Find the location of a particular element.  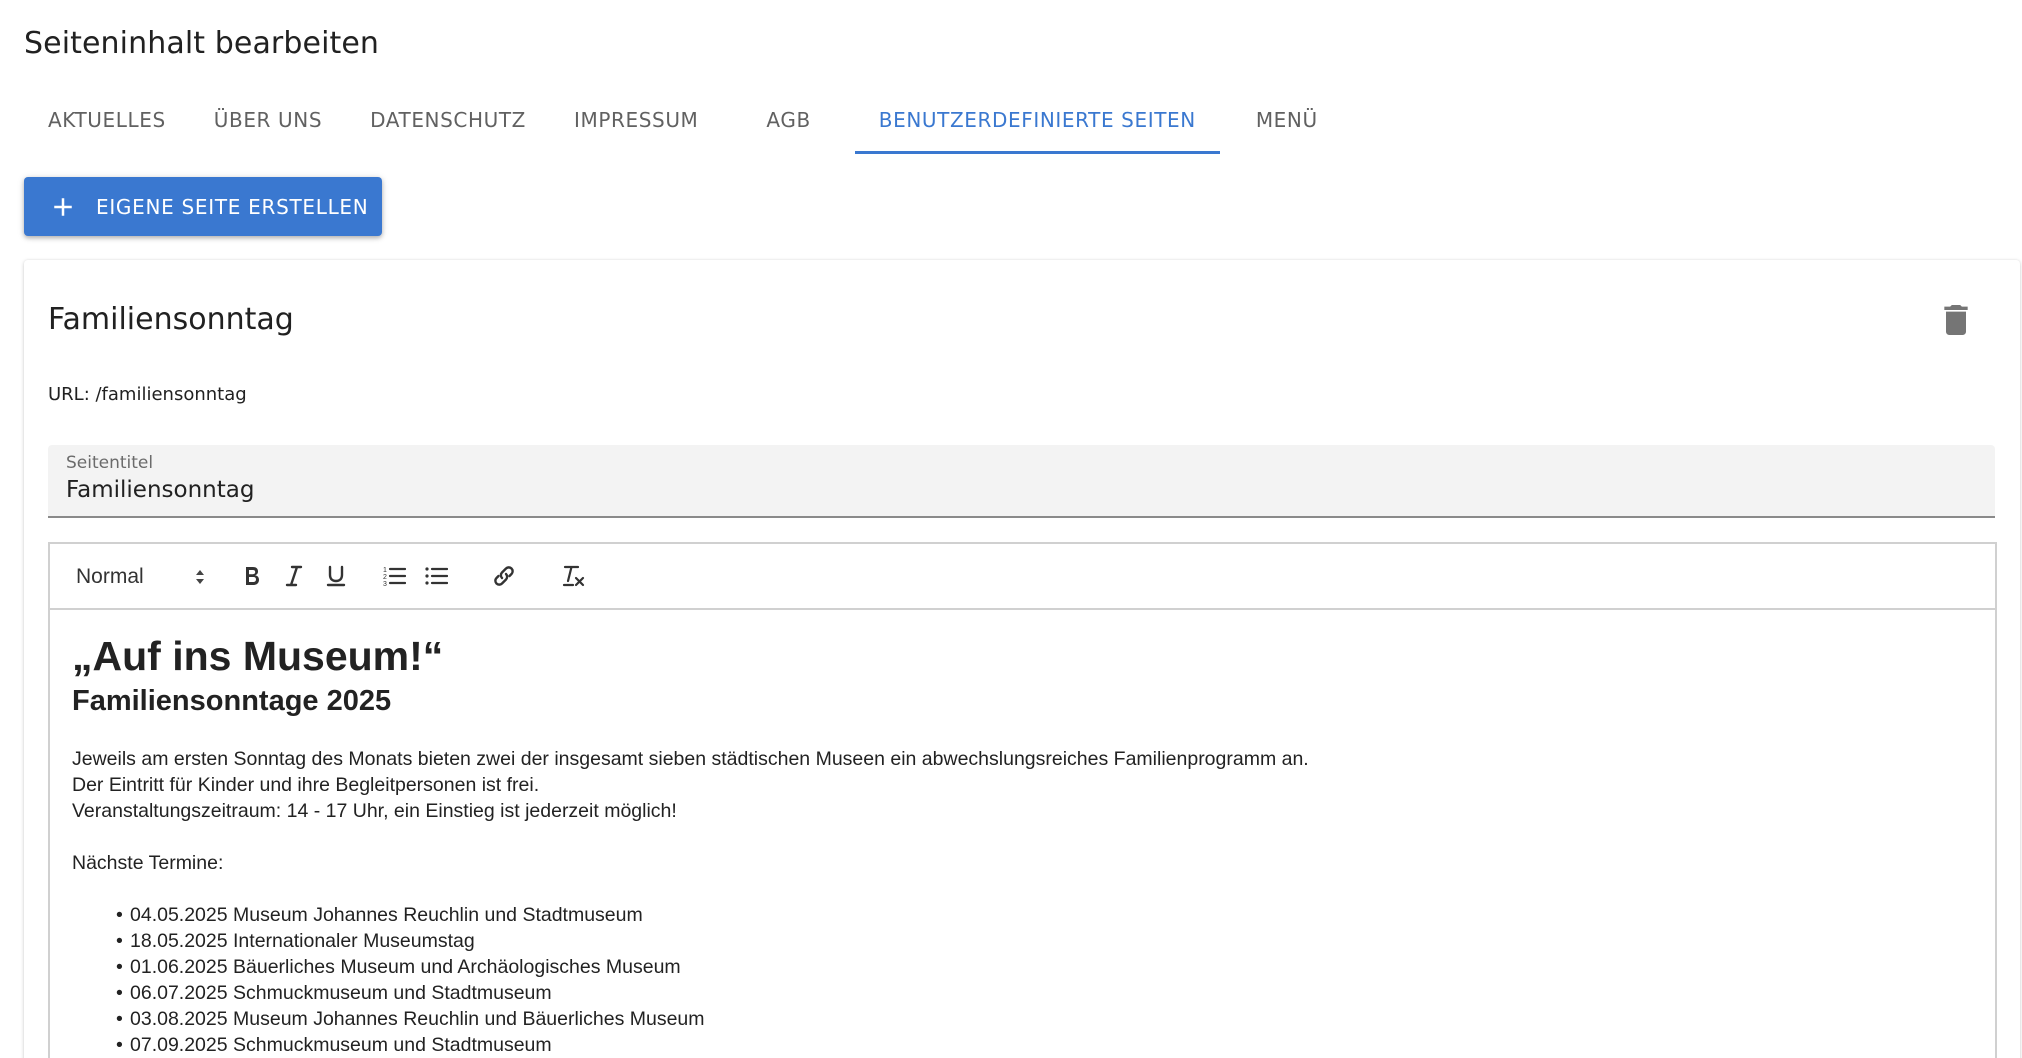

list-item: 06.07.2025 Schmuckmuseum und Stadtmuseum is located at coordinates (1045, 993).